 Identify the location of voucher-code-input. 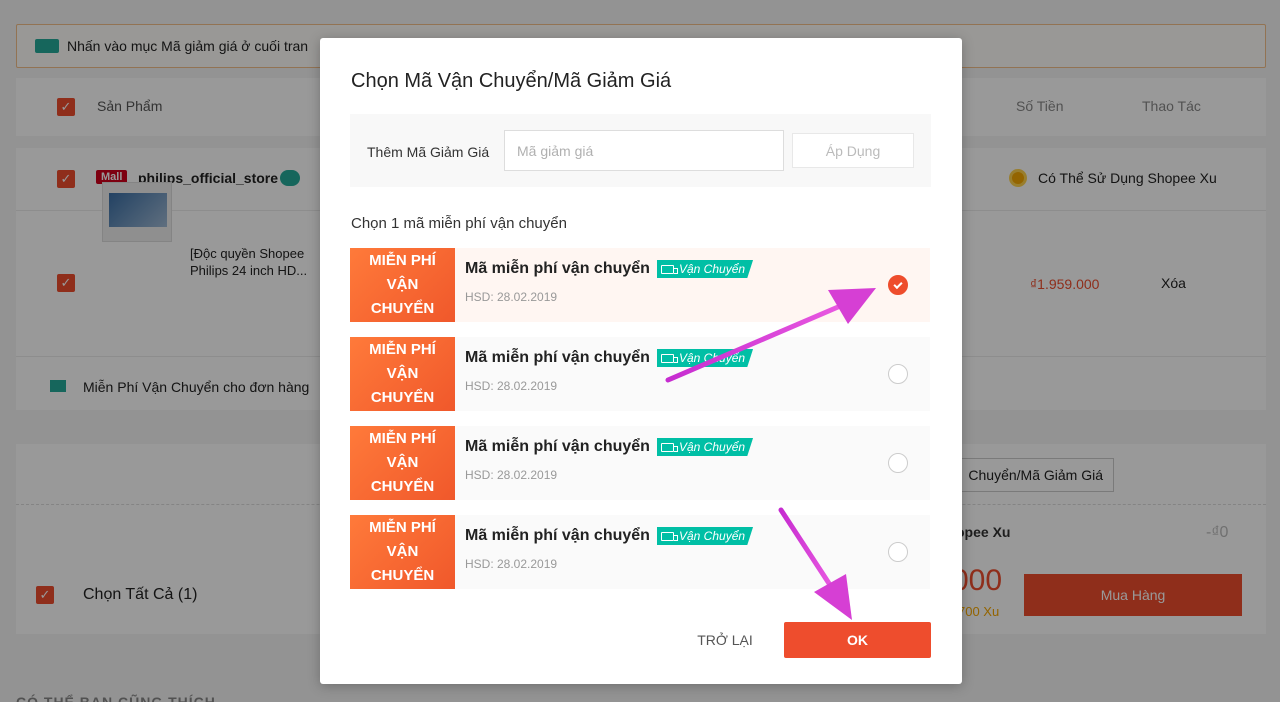
(644, 150).